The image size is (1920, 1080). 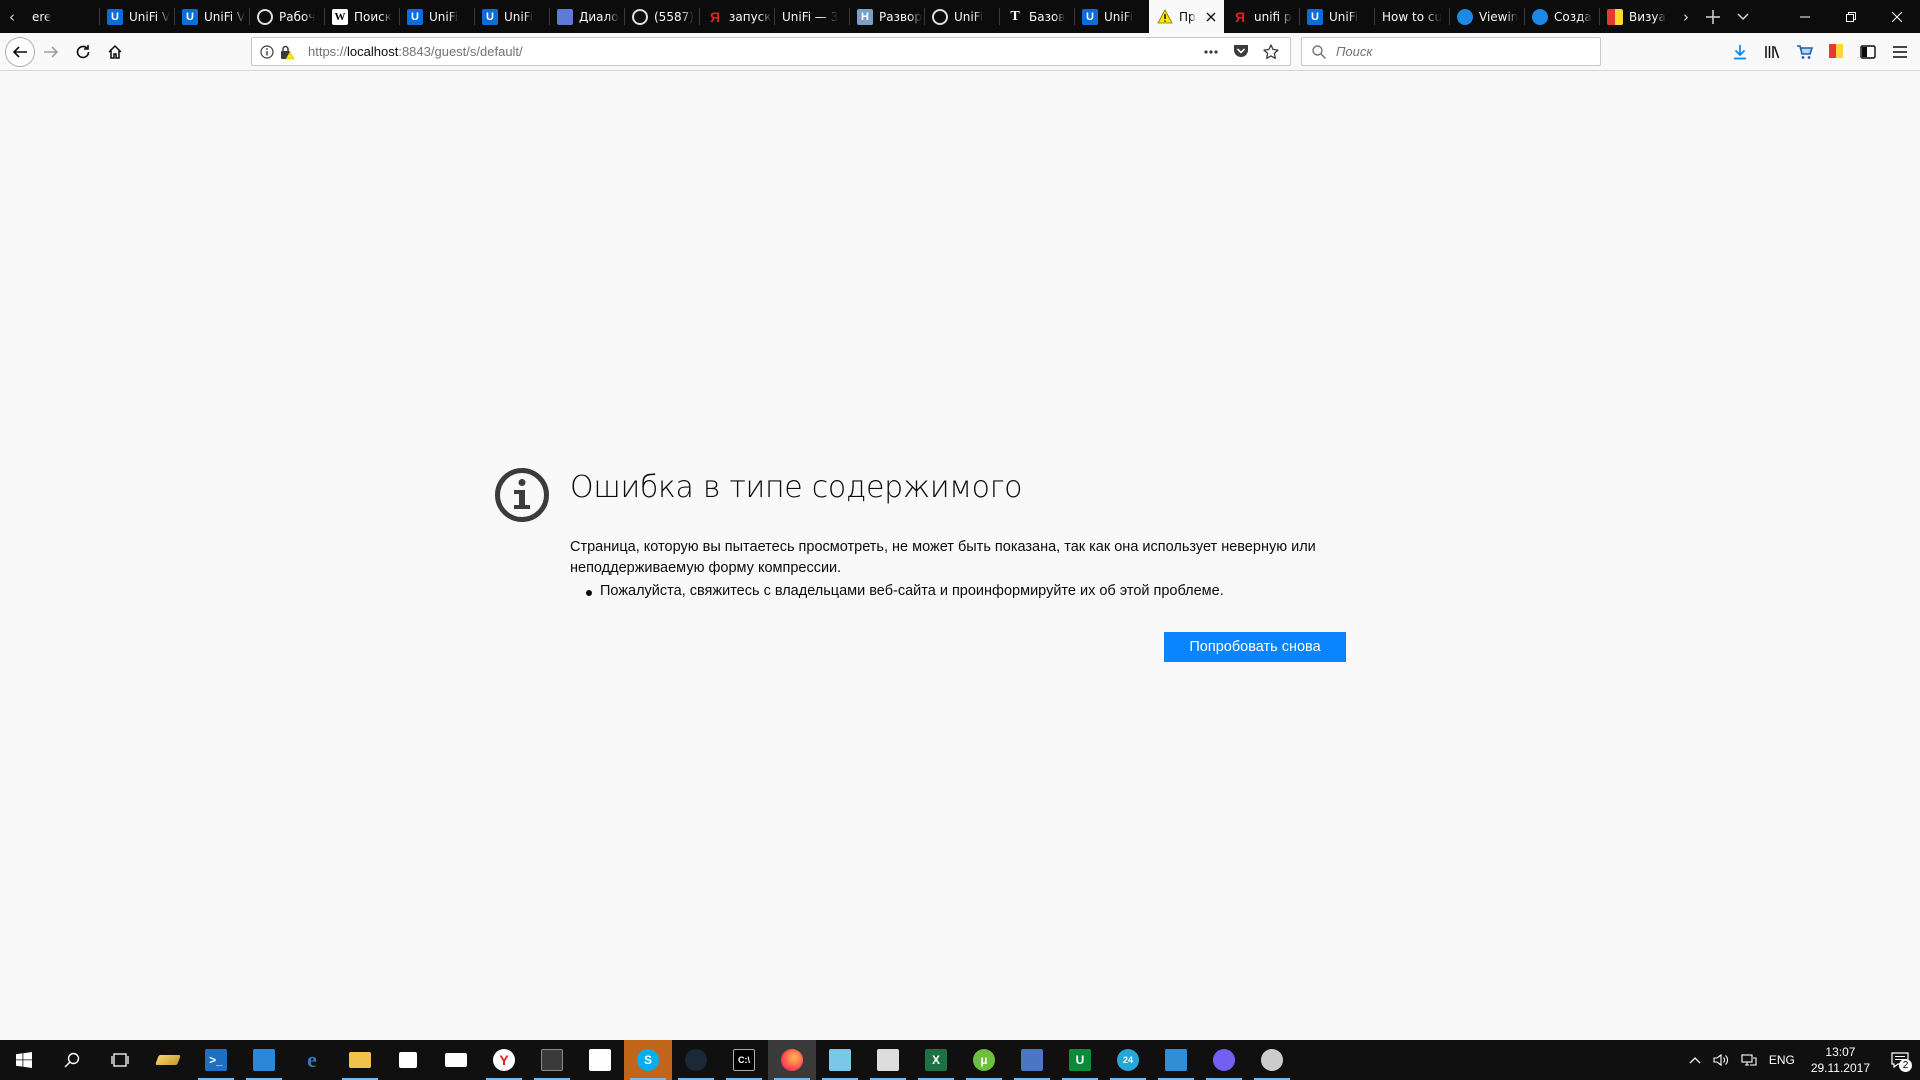 What do you see at coordinates (267, 52) in the screenshot?
I see `site-info-button` at bounding box center [267, 52].